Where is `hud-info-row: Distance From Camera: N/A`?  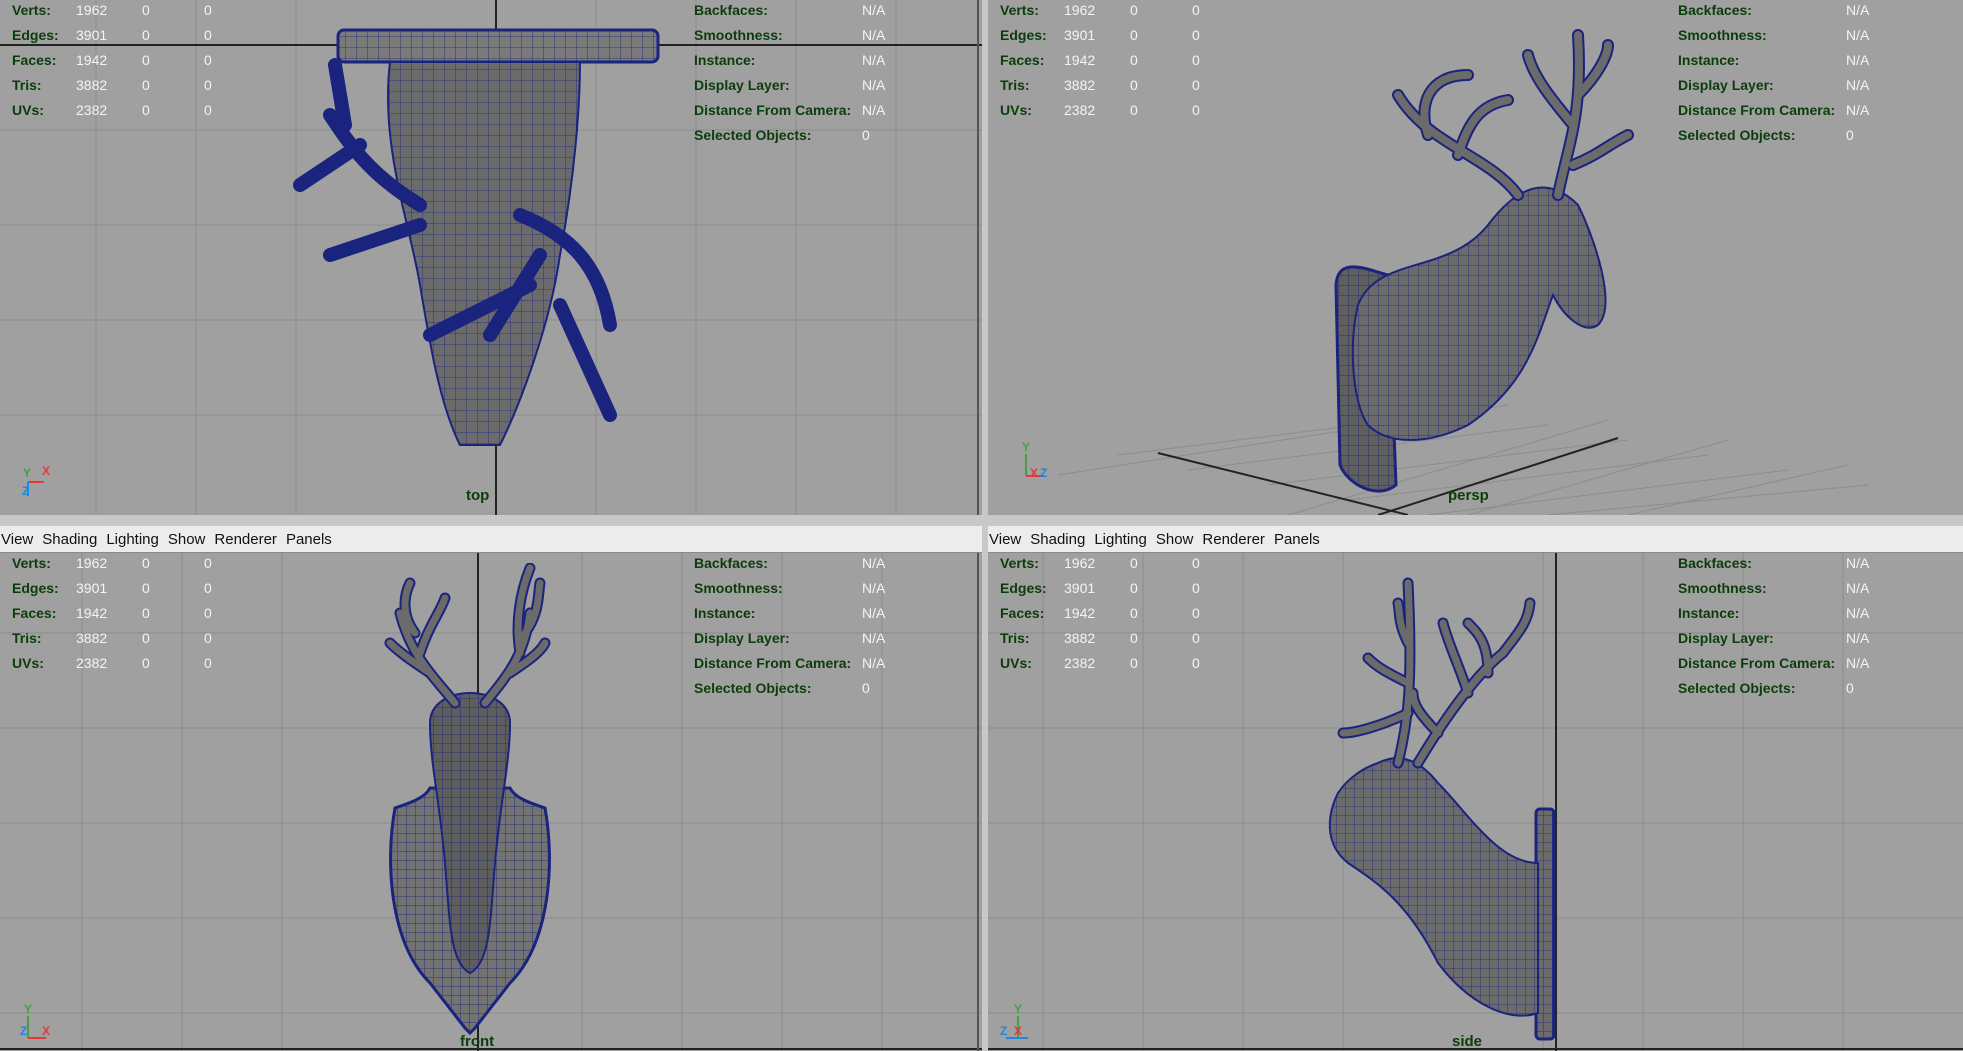 hud-info-row: Distance From Camera: N/A is located at coordinates (789, 110).